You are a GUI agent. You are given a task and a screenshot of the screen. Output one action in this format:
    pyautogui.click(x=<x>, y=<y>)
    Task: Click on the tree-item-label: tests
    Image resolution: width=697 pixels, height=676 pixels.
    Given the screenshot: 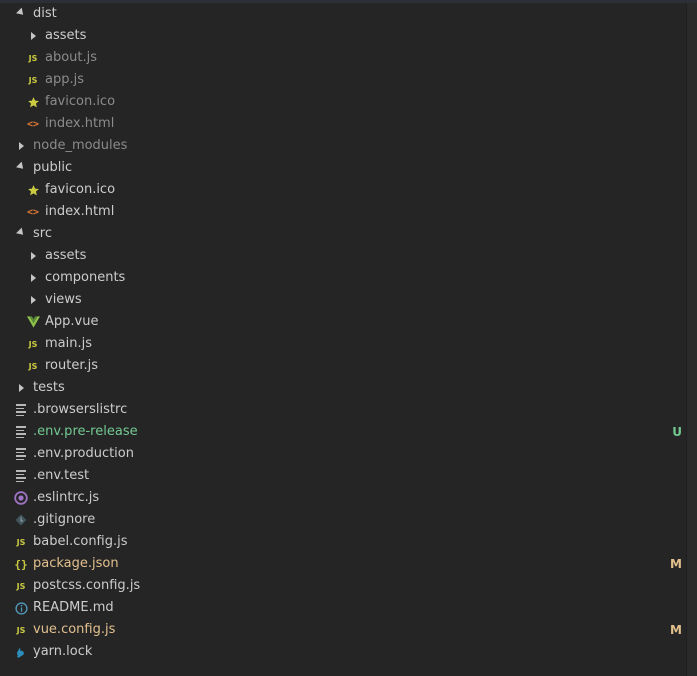 What is the action you would take?
    pyautogui.click(x=49, y=387)
    